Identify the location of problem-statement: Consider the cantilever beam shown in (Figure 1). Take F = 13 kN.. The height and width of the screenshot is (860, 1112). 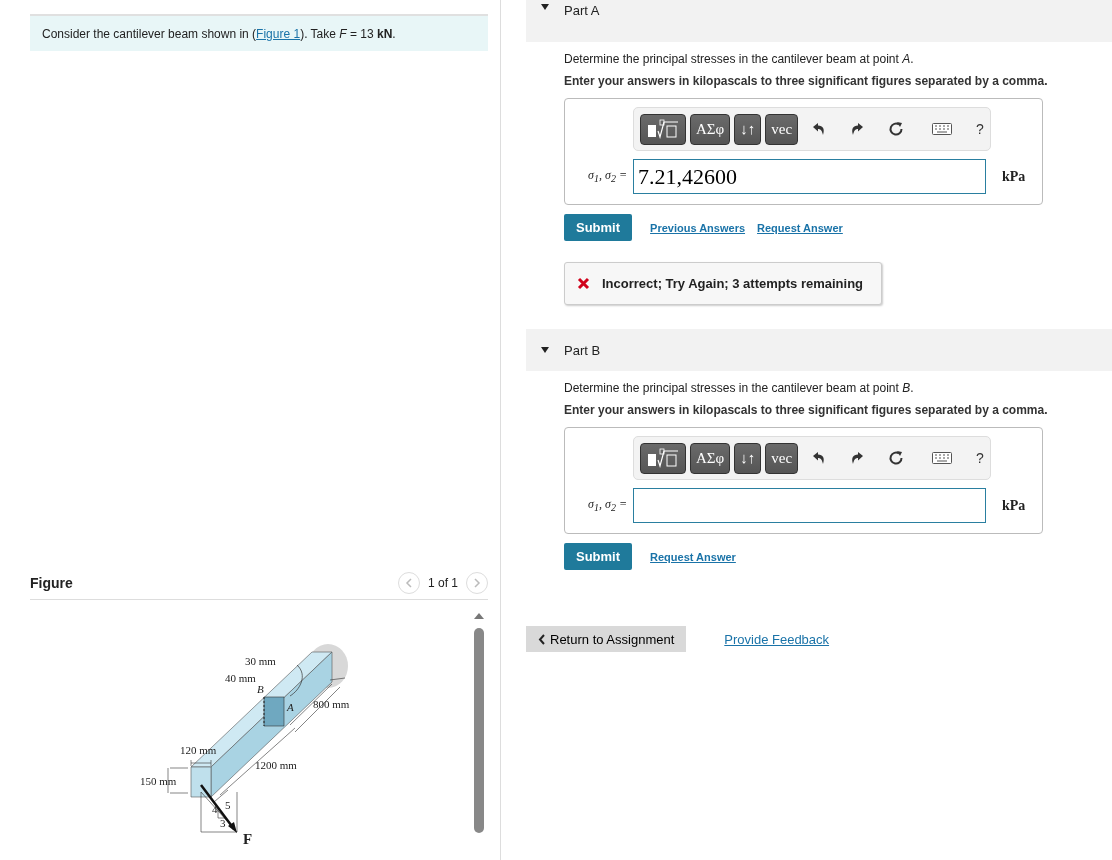
(219, 33).